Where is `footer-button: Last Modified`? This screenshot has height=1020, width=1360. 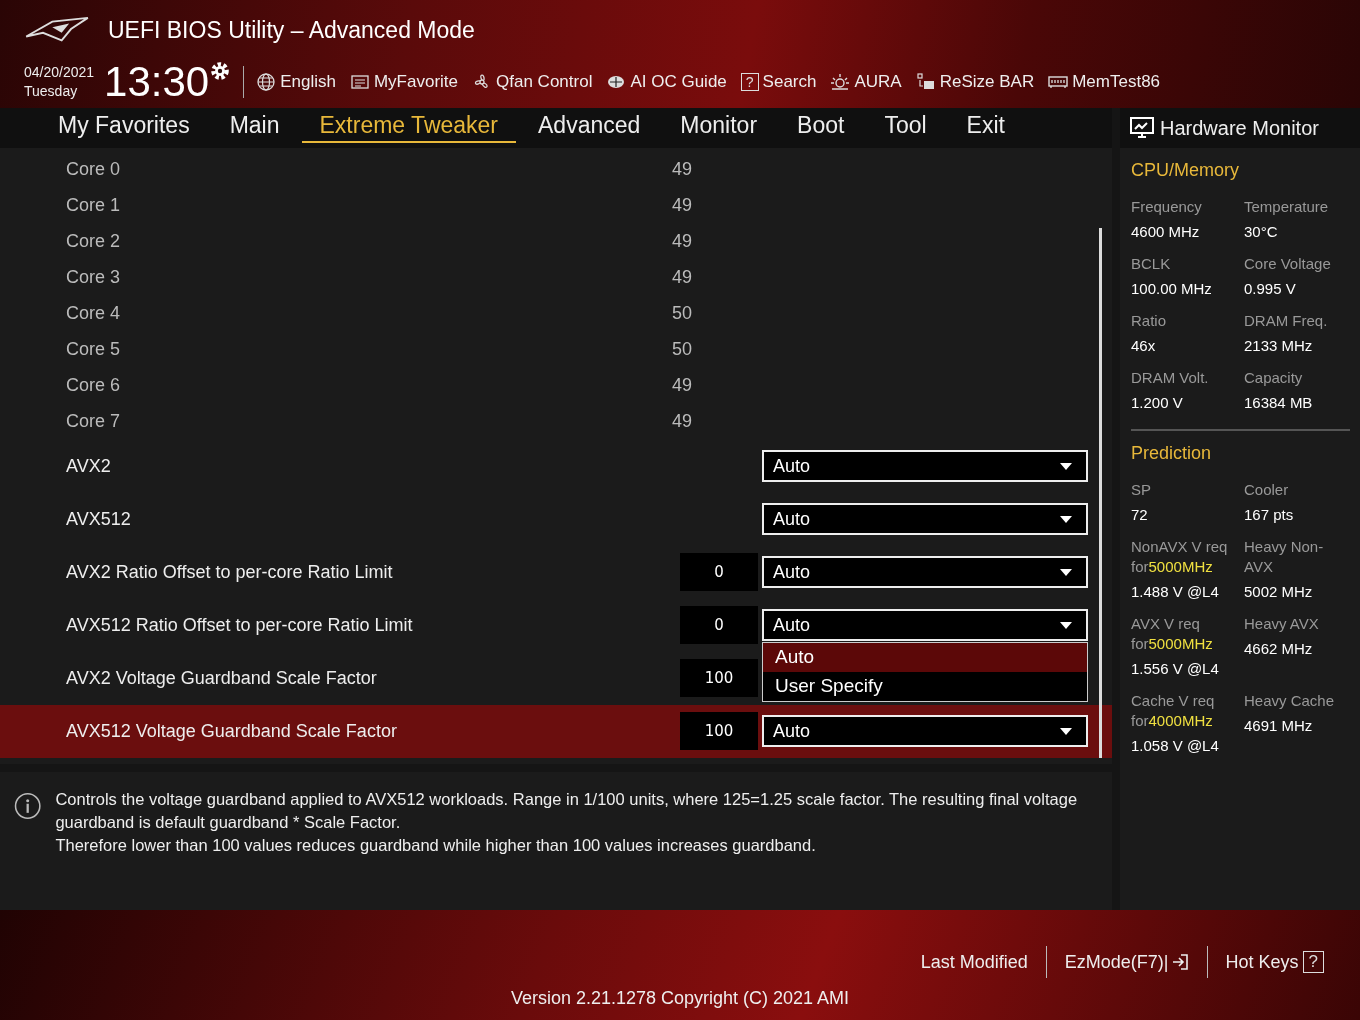
footer-button: Last Modified is located at coordinates (974, 962).